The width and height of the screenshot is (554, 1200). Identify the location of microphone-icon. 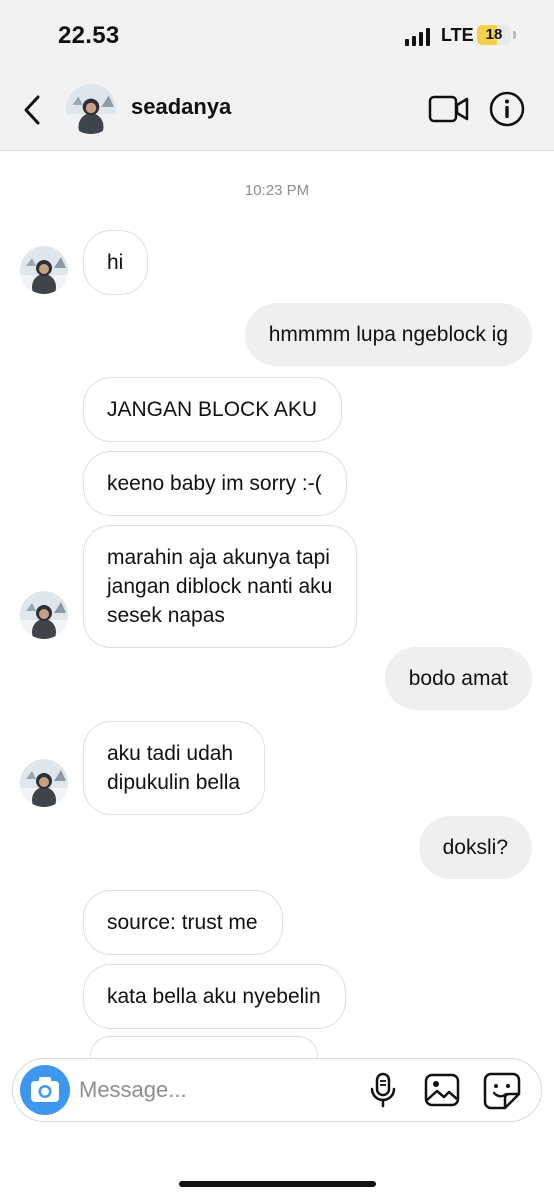
(383, 1090).